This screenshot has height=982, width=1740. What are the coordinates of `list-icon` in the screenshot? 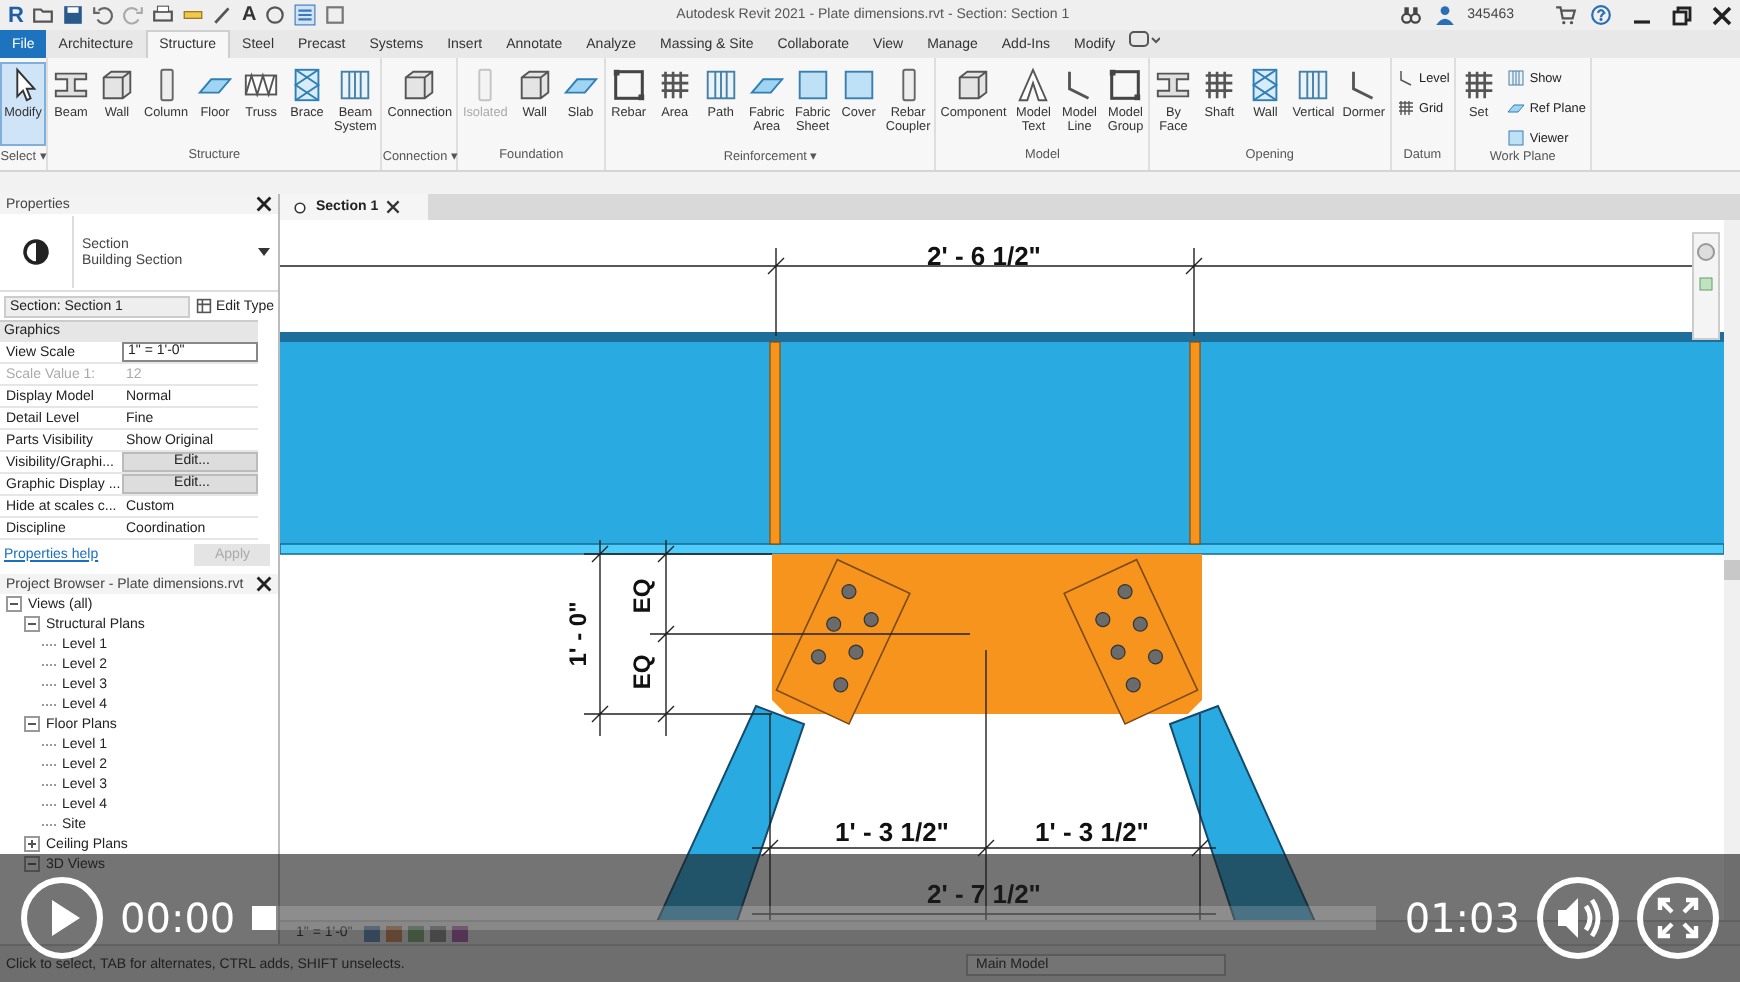 It's located at (305, 15).